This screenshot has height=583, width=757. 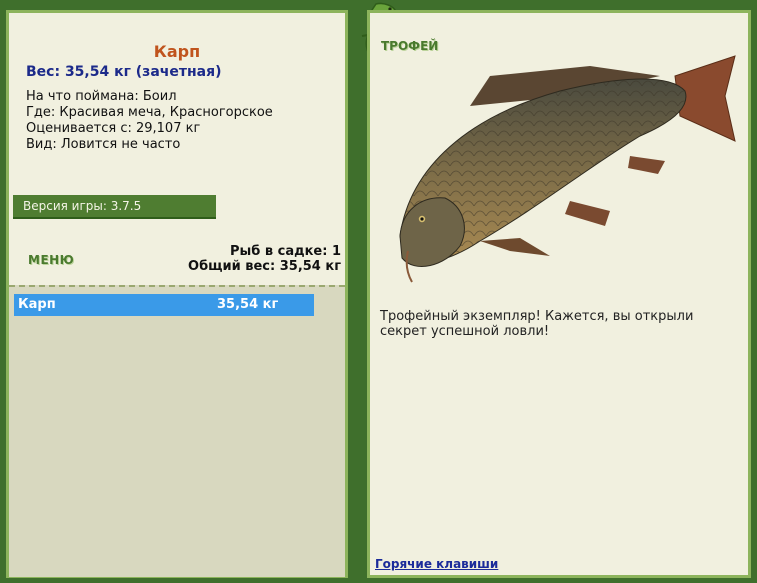 I want to click on version-label: Версия игры: 3.7.5, so click(x=82, y=206).